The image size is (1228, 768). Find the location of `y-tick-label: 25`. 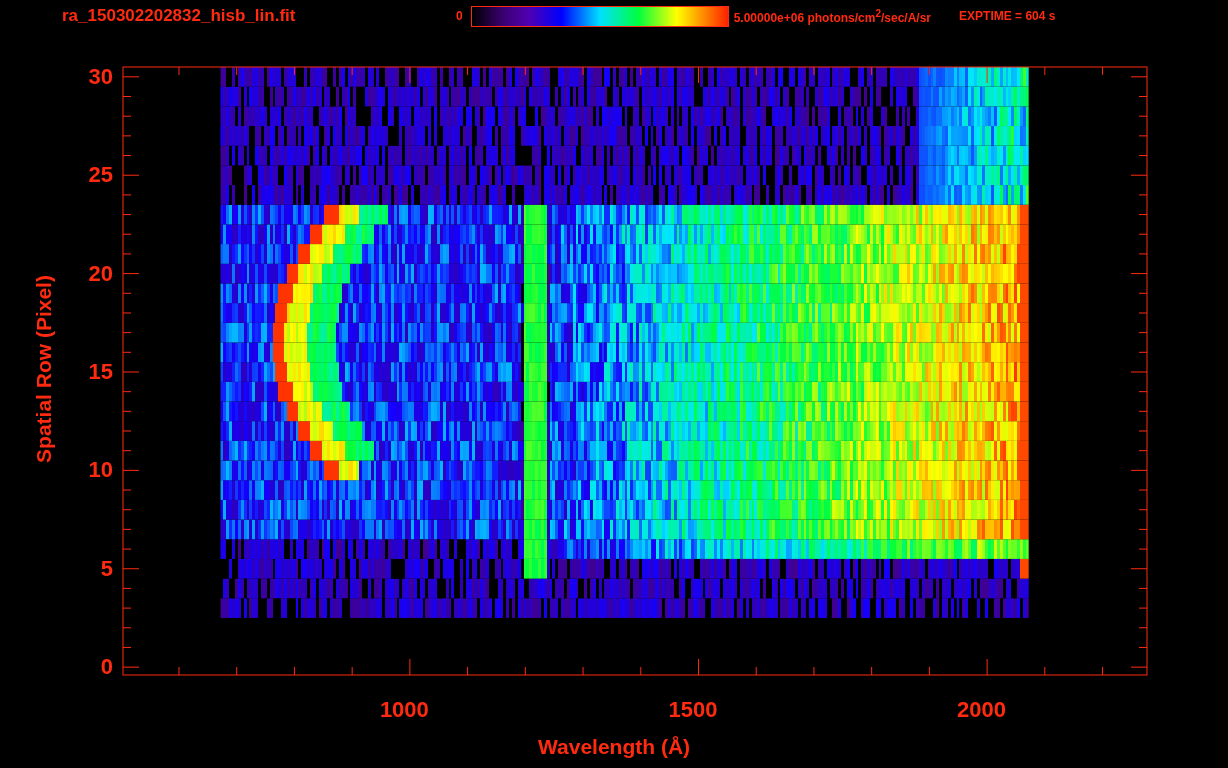

y-tick-label: 25 is located at coordinates (100, 175).